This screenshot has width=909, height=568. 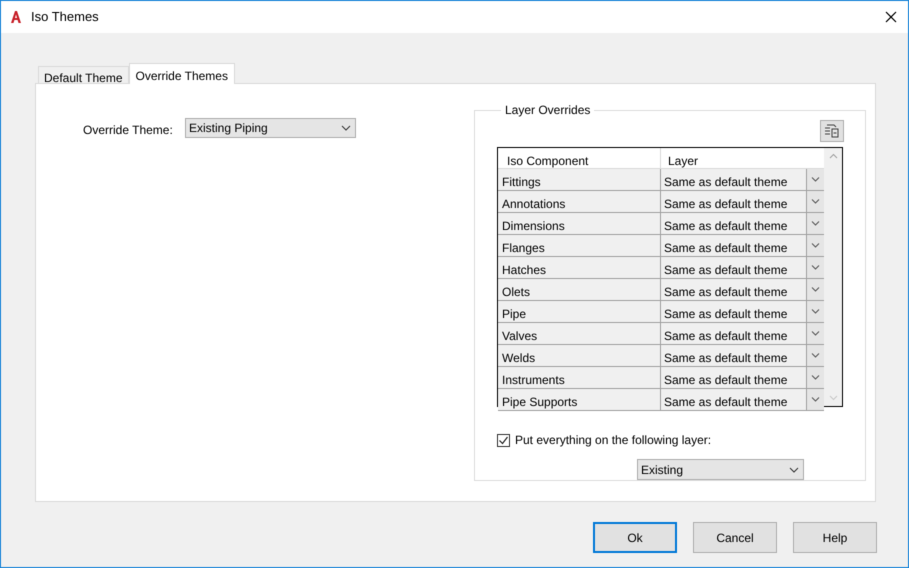 What do you see at coordinates (891, 17) in the screenshot?
I see `close-icon` at bounding box center [891, 17].